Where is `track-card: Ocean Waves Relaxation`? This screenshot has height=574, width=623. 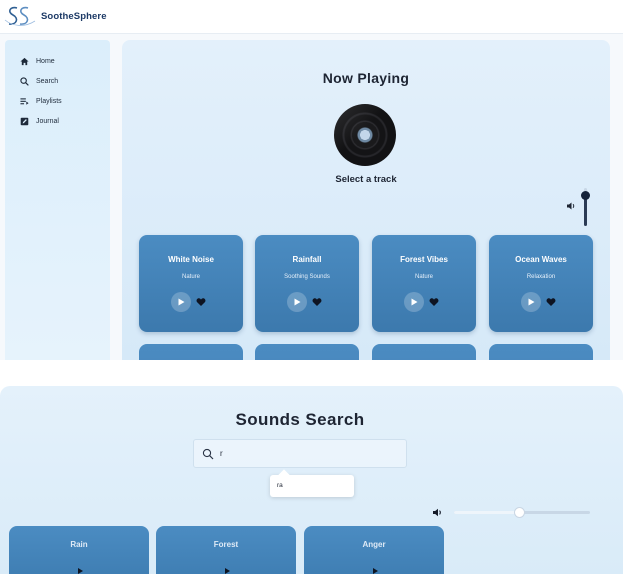 track-card: Ocean Waves Relaxation is located at coordinates (541, 283).